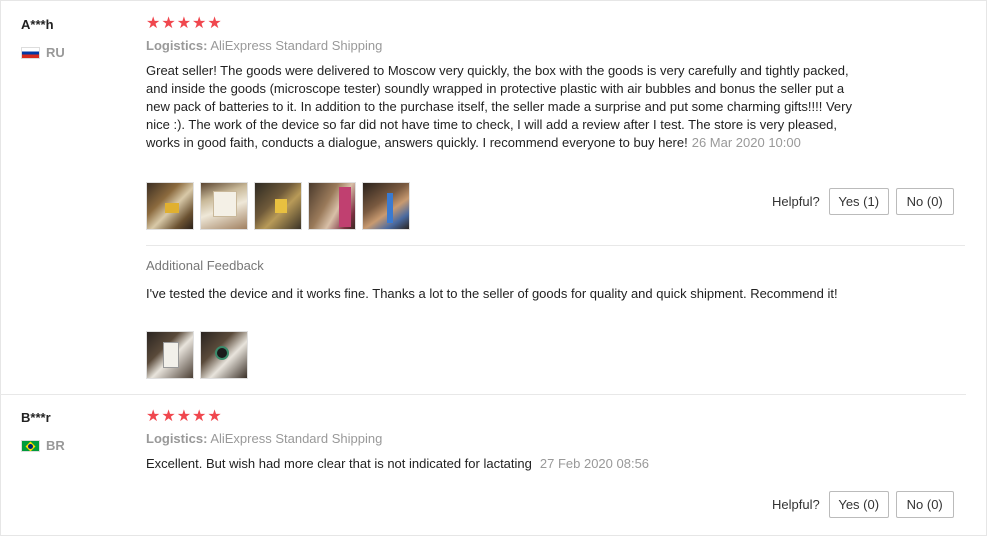  I want to click on review-photos, so click(278, 206).